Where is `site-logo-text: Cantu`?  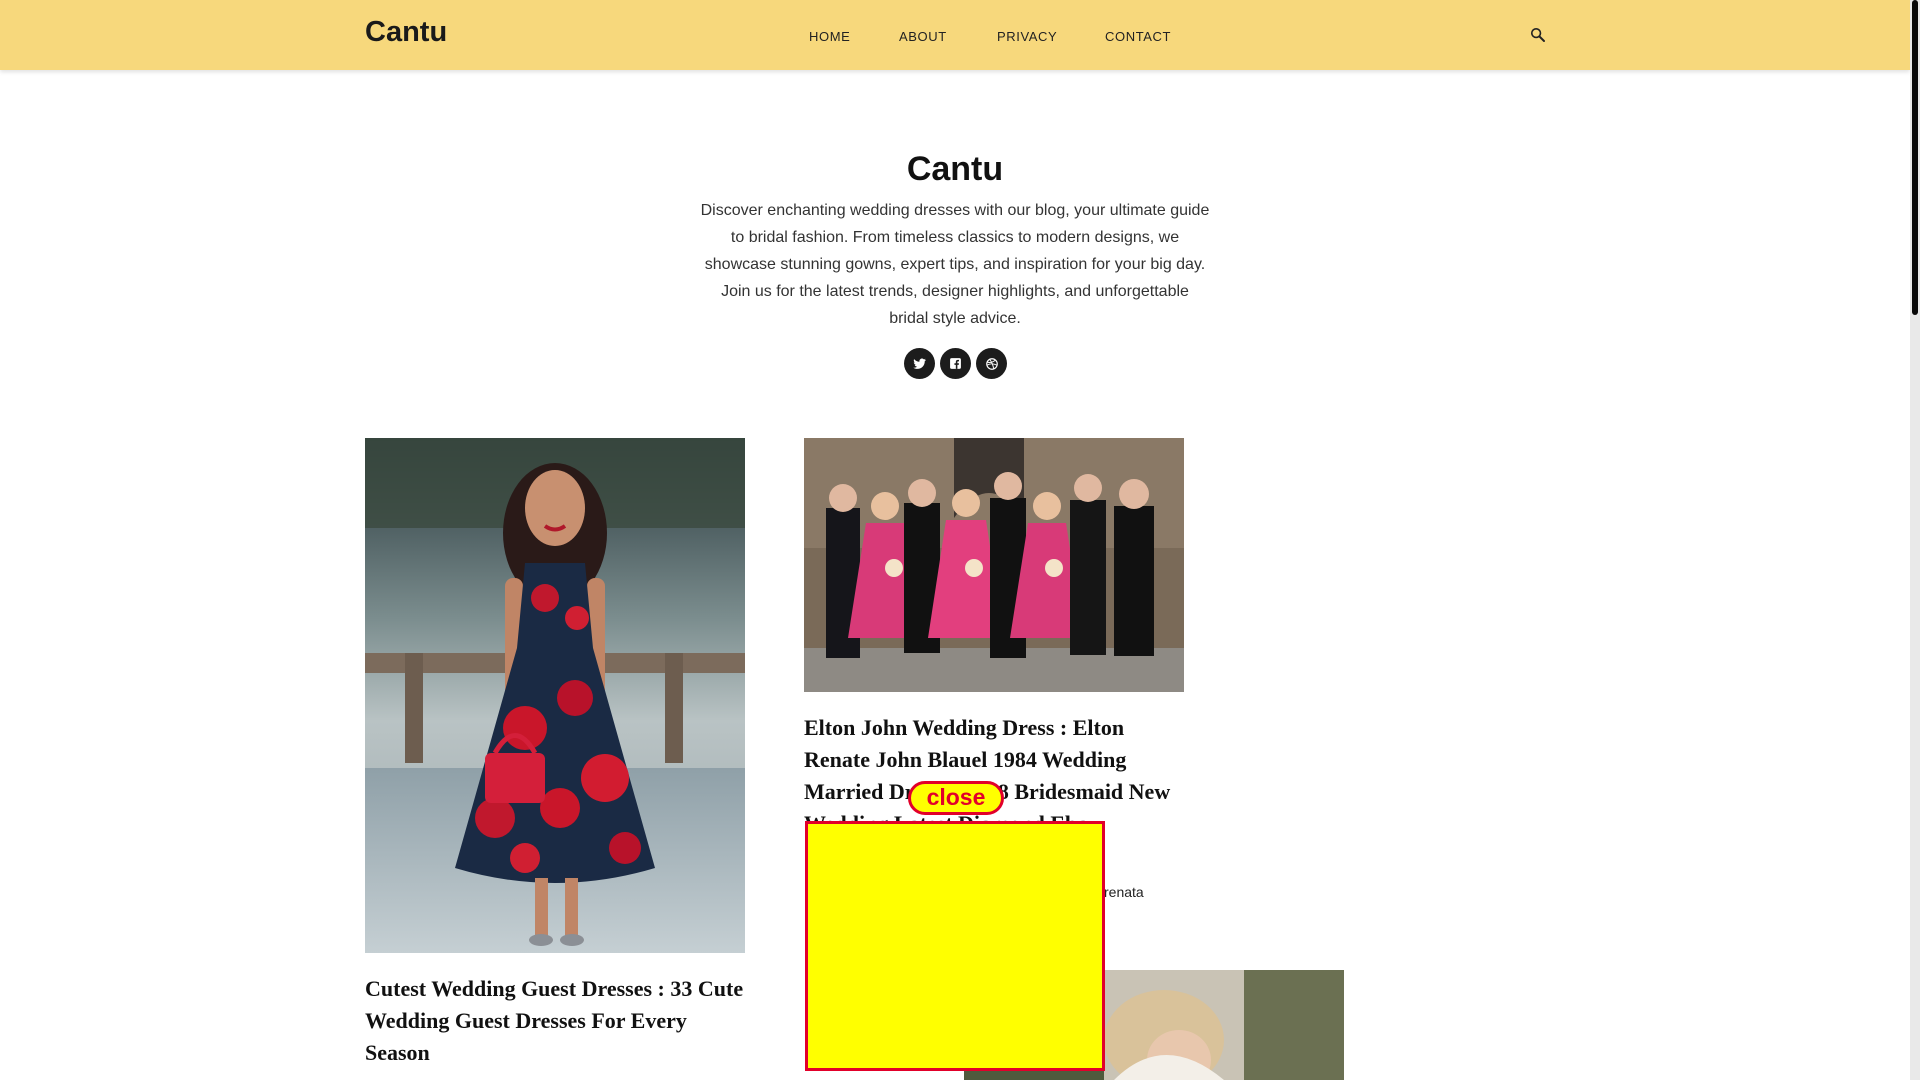
site-logo-text: Cantu is located at coordinates (406, 32).